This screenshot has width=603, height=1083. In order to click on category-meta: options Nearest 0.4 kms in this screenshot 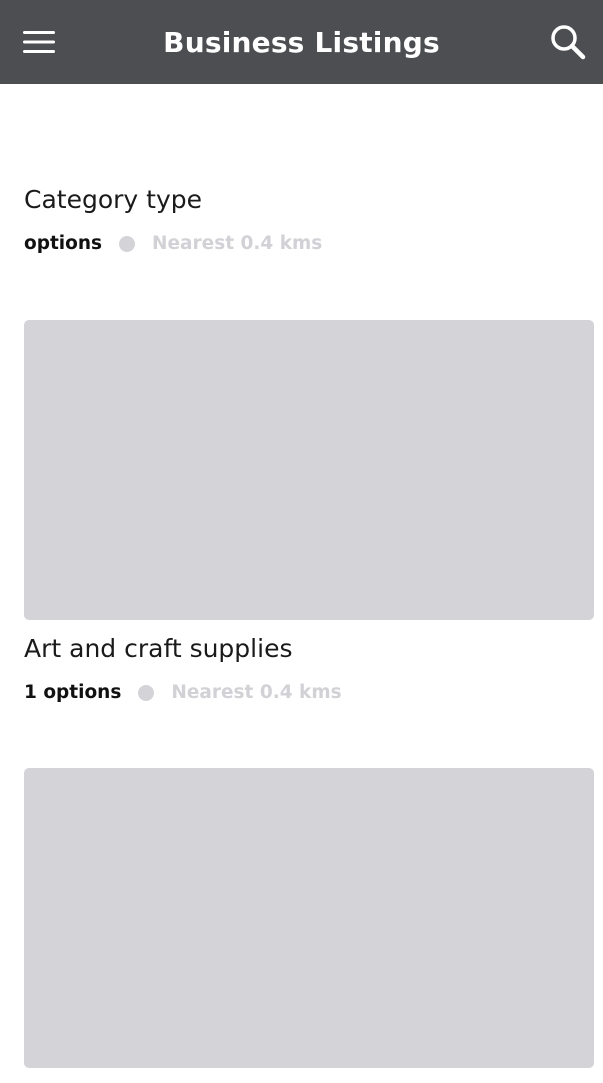, I will do `click(173, 243)`.